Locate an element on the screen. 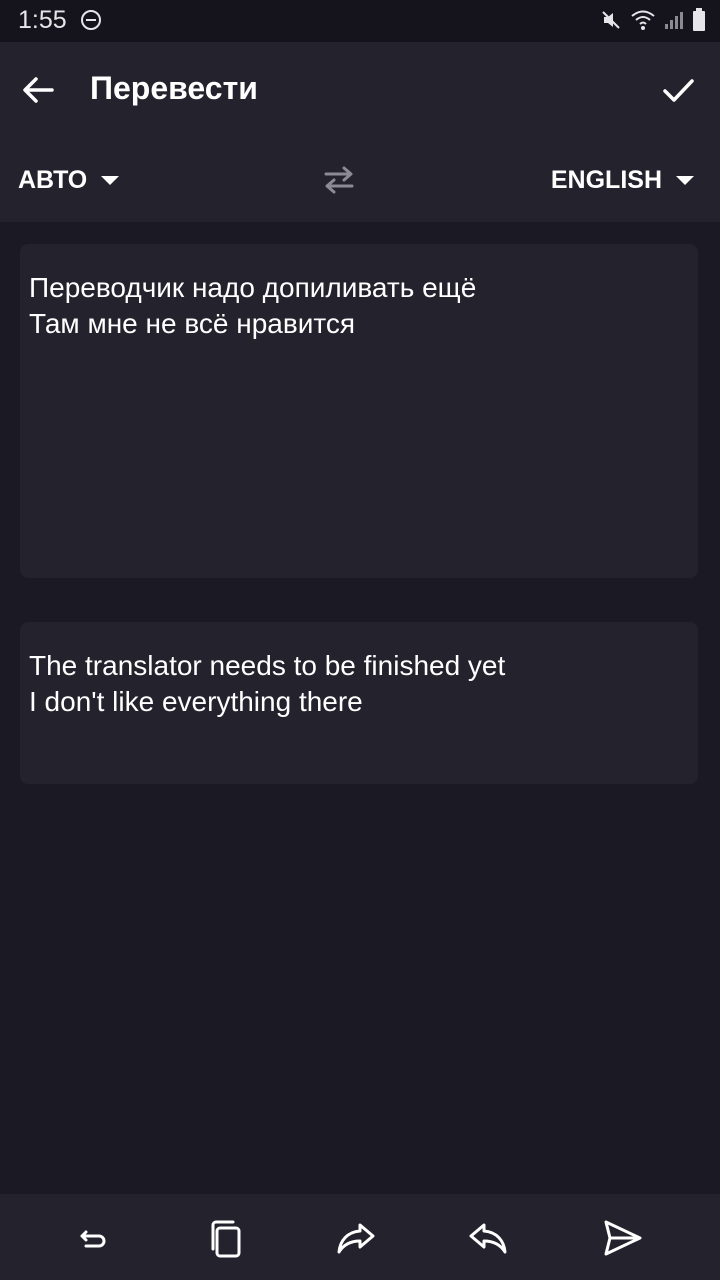  undo-icon is located at coordinates (93, 1239).